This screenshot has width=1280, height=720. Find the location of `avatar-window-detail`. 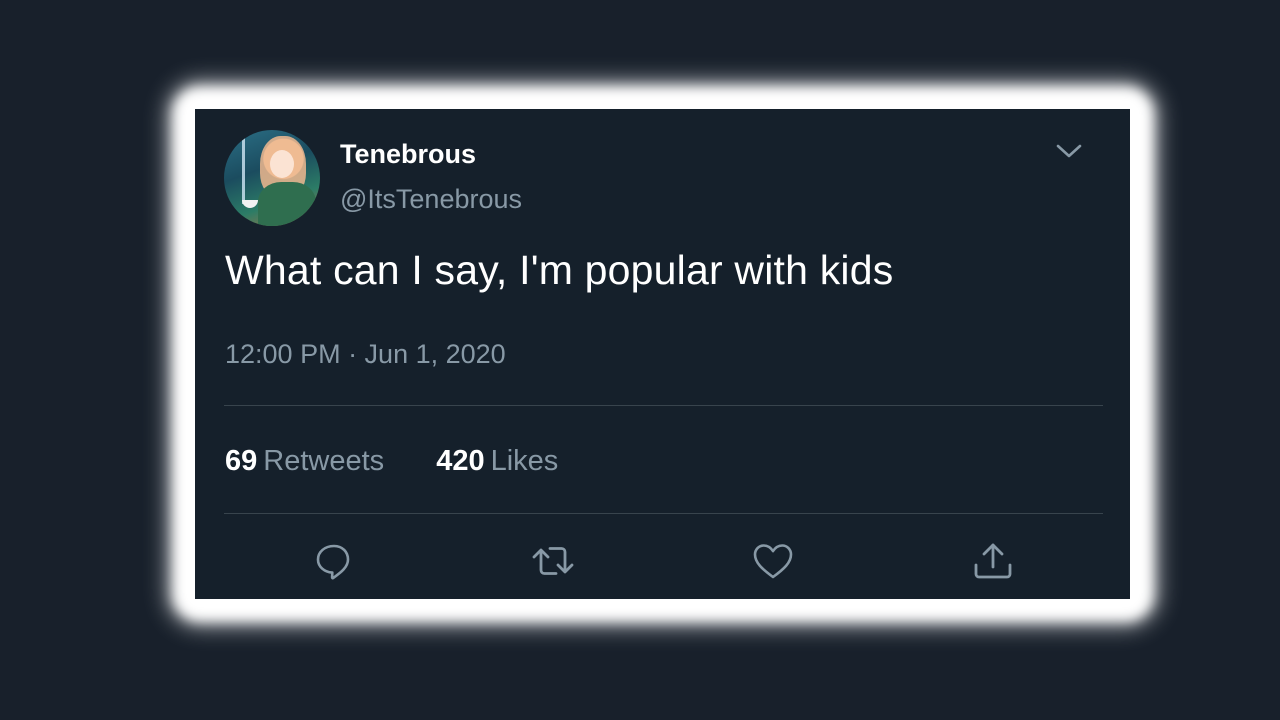

avatar-window-detail is located at coordinates (243, 169).